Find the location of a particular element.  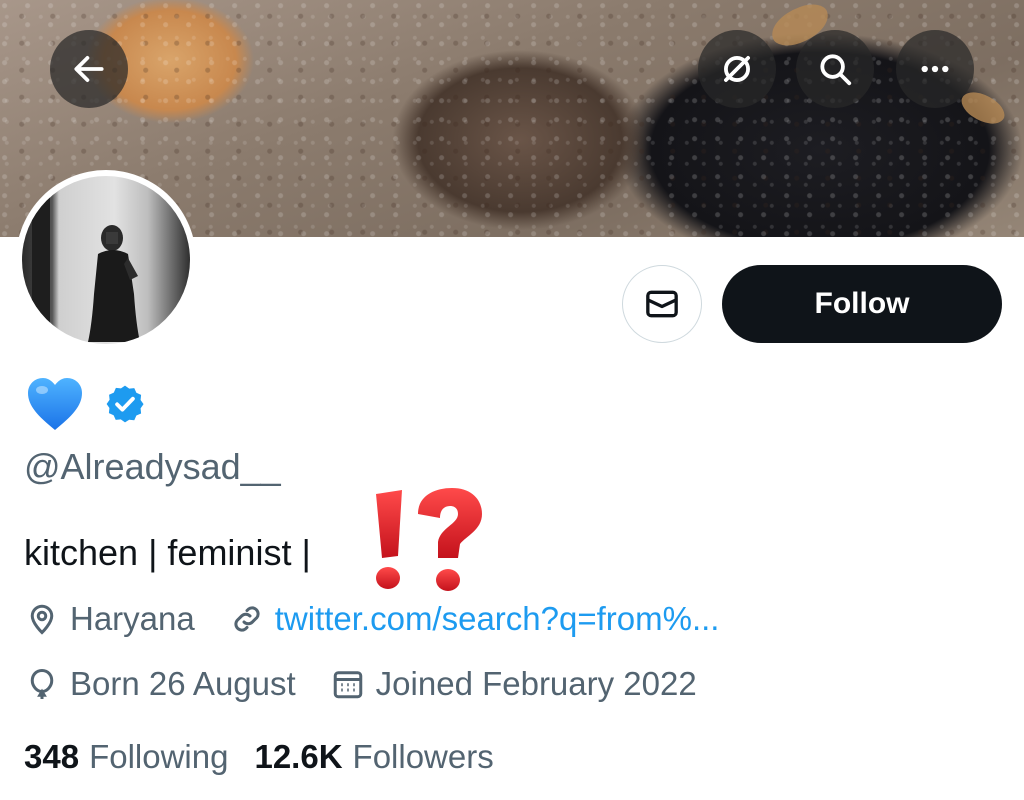

search-icon is located at coordinates (836, 70).